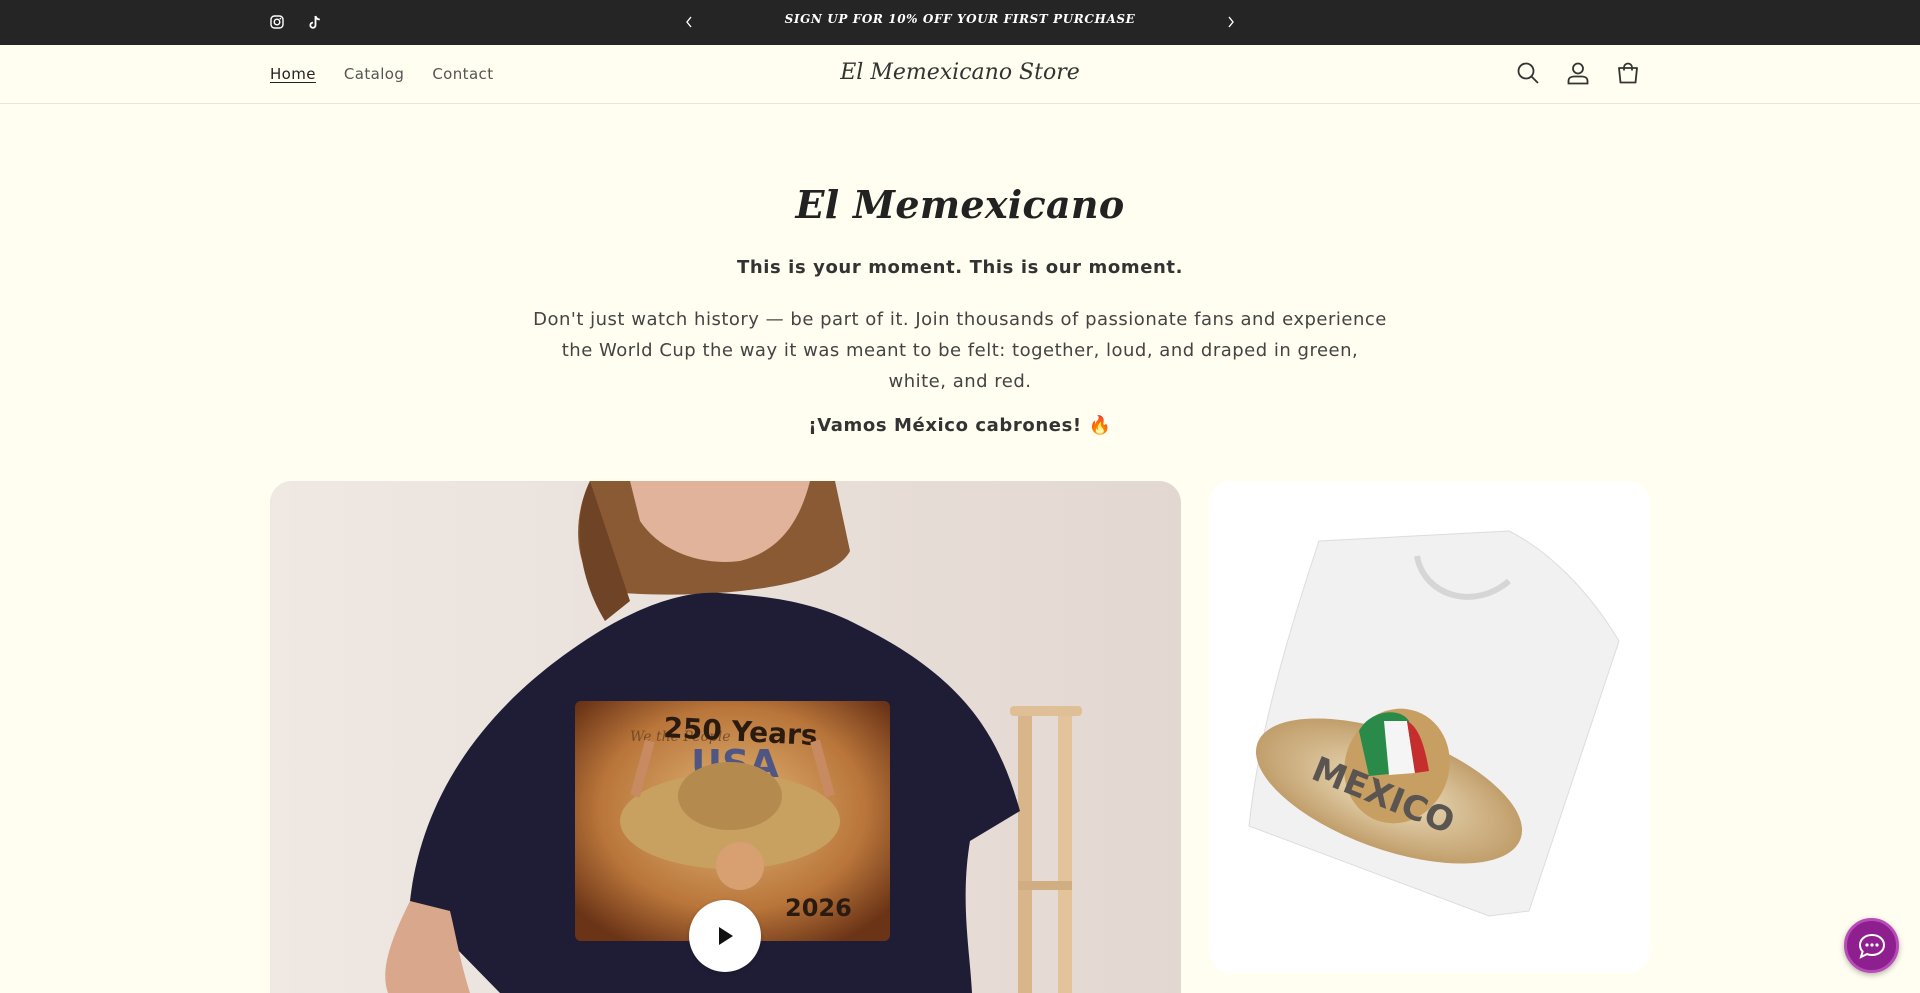  I want to click on nav-home: Home, so click(293, 74).